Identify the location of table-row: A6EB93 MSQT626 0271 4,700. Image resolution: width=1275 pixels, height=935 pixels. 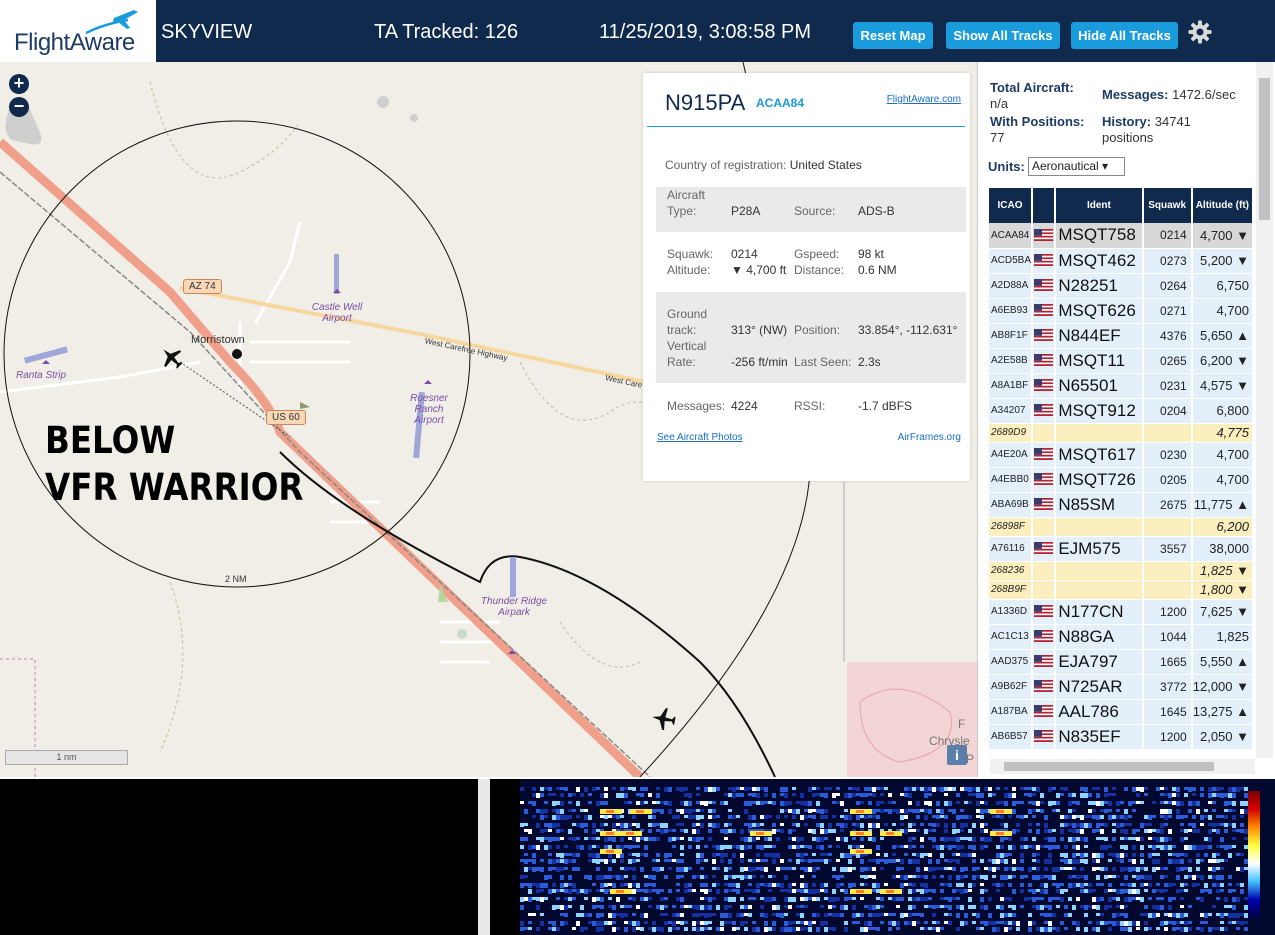
(1122, 311).